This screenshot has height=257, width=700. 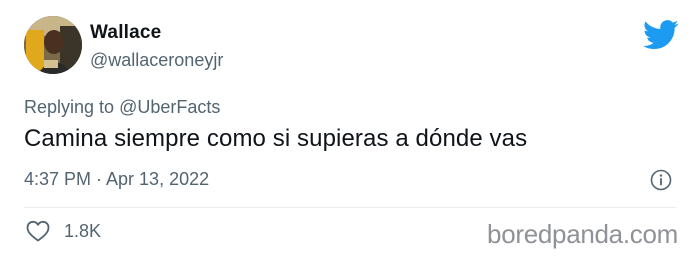 I want to click on divider, so click(x=350, y=207).